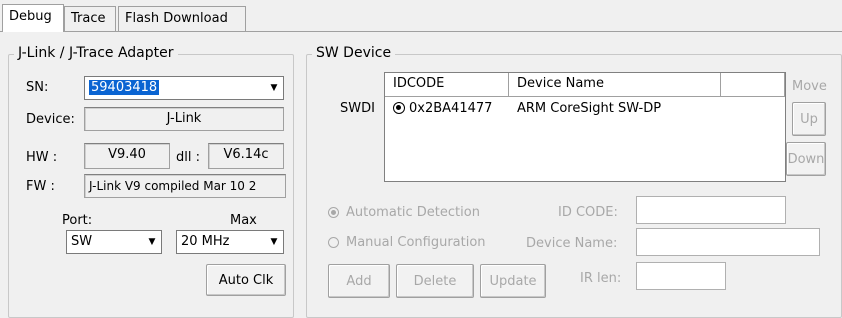 Image resolution: width=842 pixels, height=318 pixels. What do you see at coordinates (114, 242) in the screenshot?
I see `port-select: SW ▼` at bounding box center [114, 242].